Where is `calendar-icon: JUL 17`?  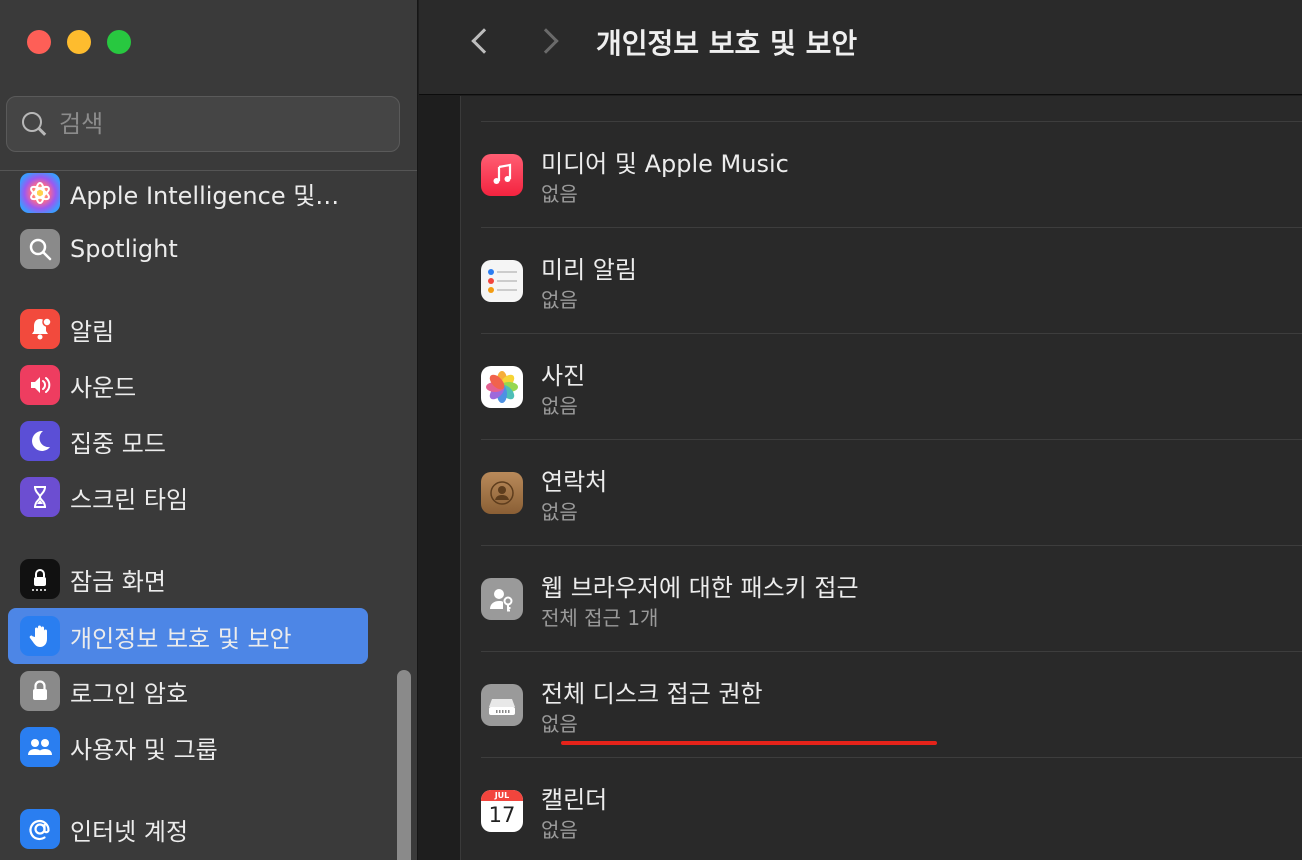 calendar-icon: JUL 17 is located at coordinates (502, 811).